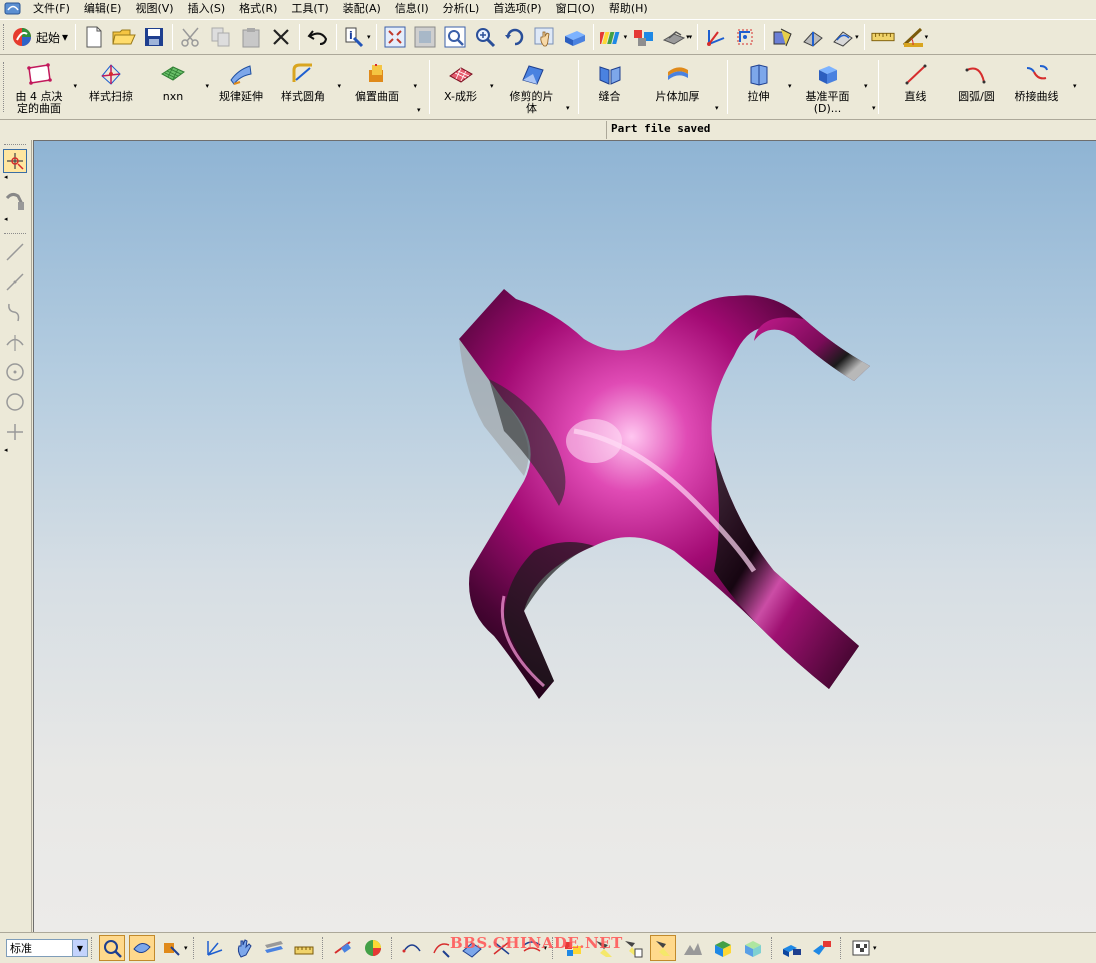 The height and width of the screenshot is (963, 1096). I want to click on styled-blend-button: 样式圆角 ▾, so click(307, 88).